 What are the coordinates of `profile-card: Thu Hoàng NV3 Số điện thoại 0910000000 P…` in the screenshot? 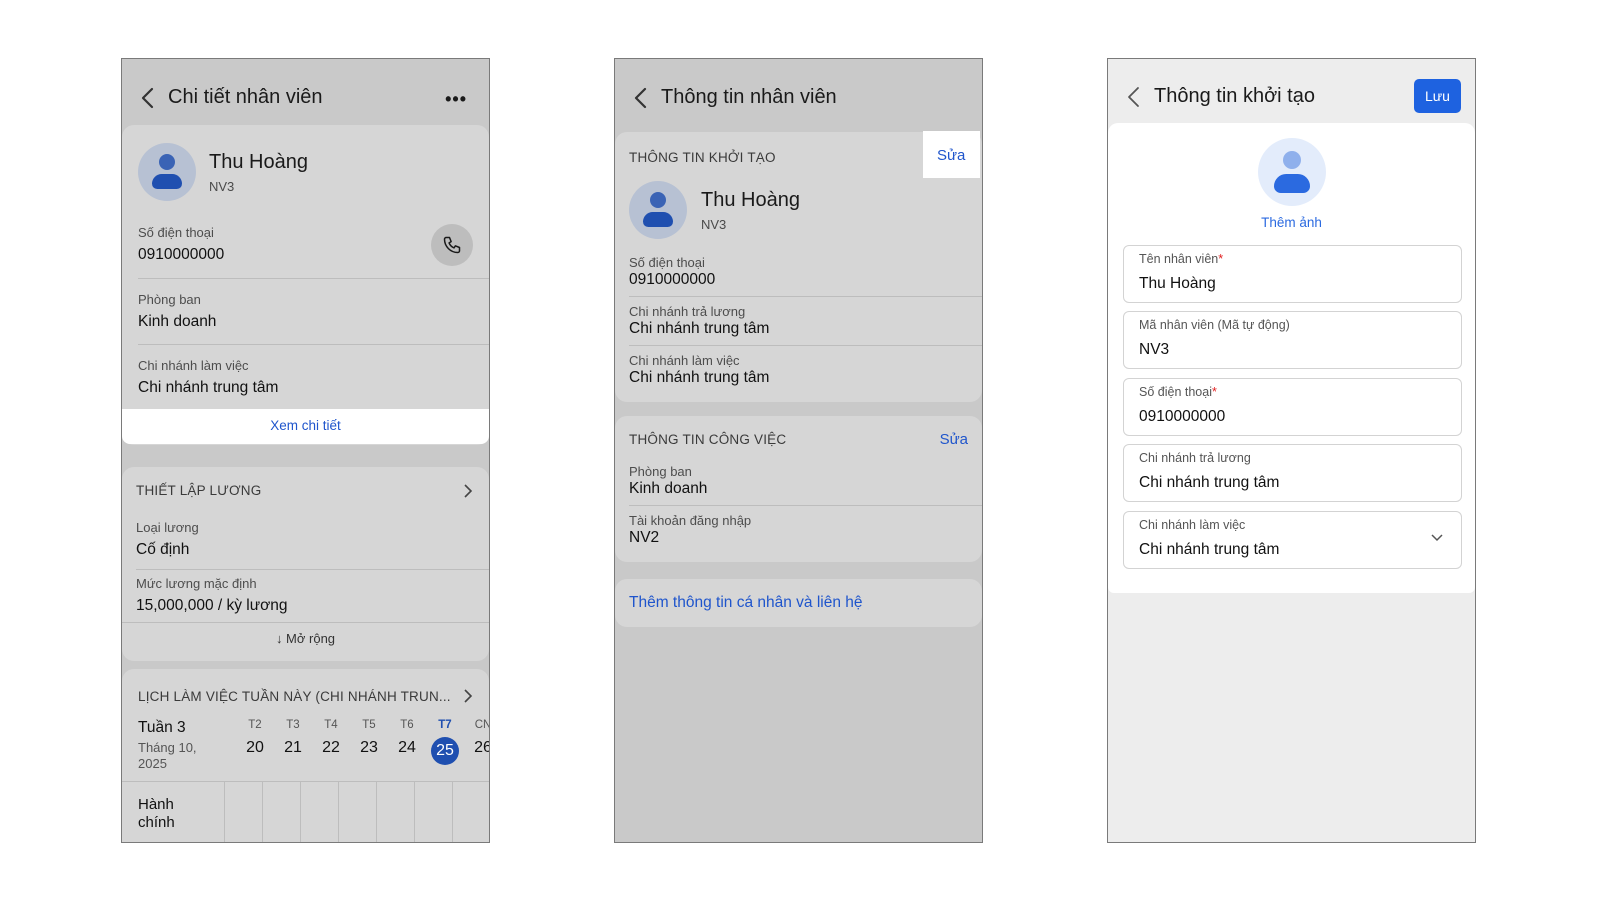 It's located at (305, 285).